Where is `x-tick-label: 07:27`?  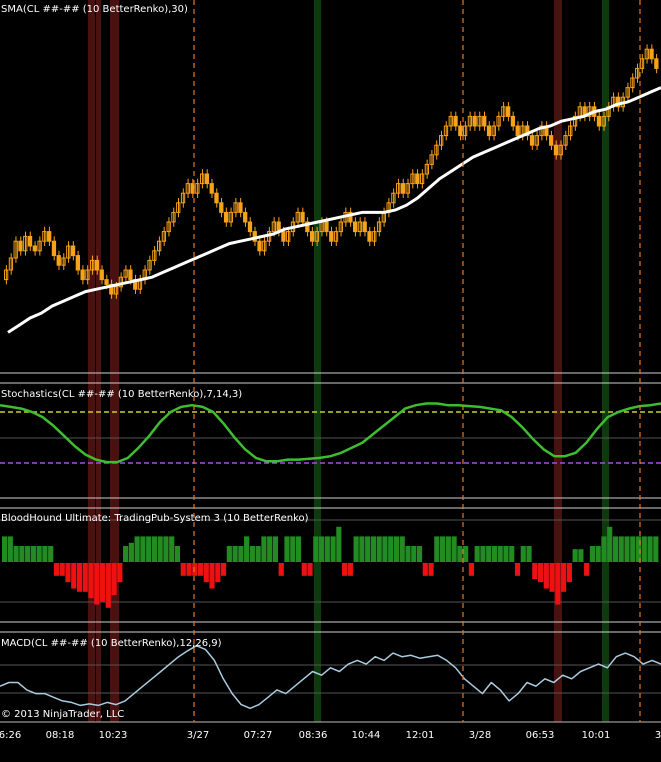
x-tick-label: 07:27 is located at coordinates (258, 735).